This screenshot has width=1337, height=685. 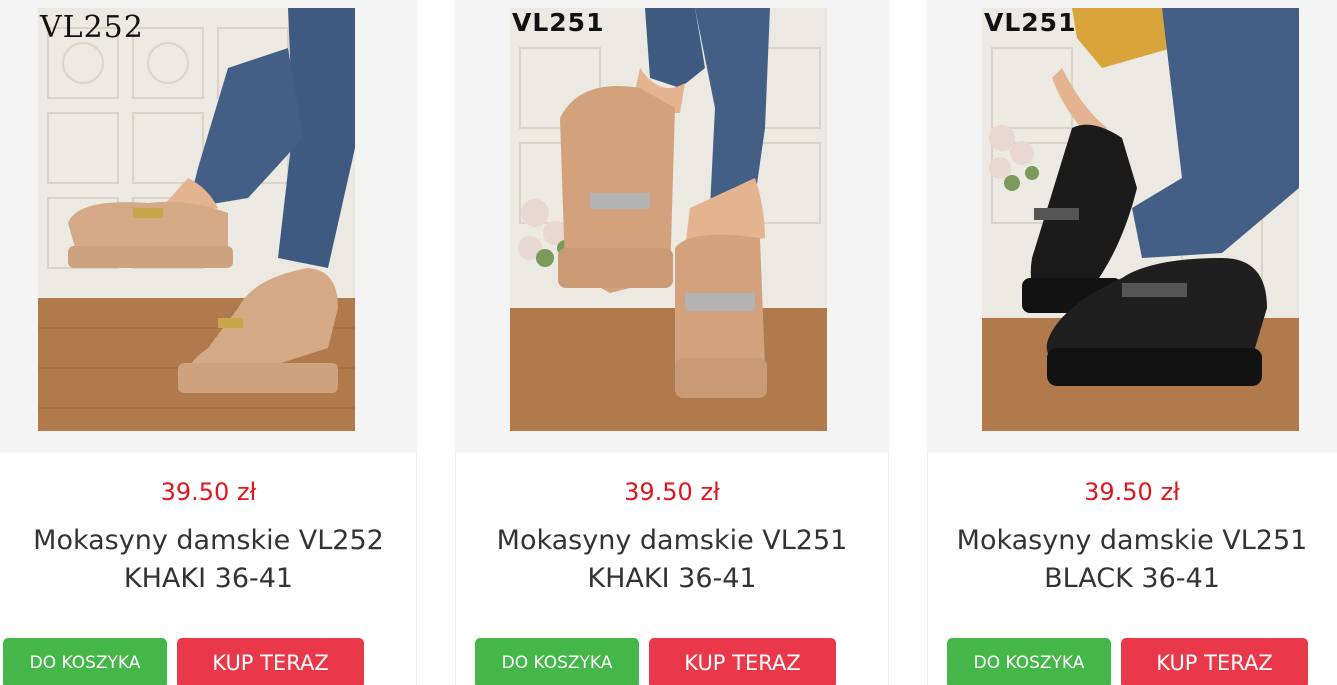 I want to click on product-title-line1: Mokasyny damskie VL252, so click(x=208, y=541).